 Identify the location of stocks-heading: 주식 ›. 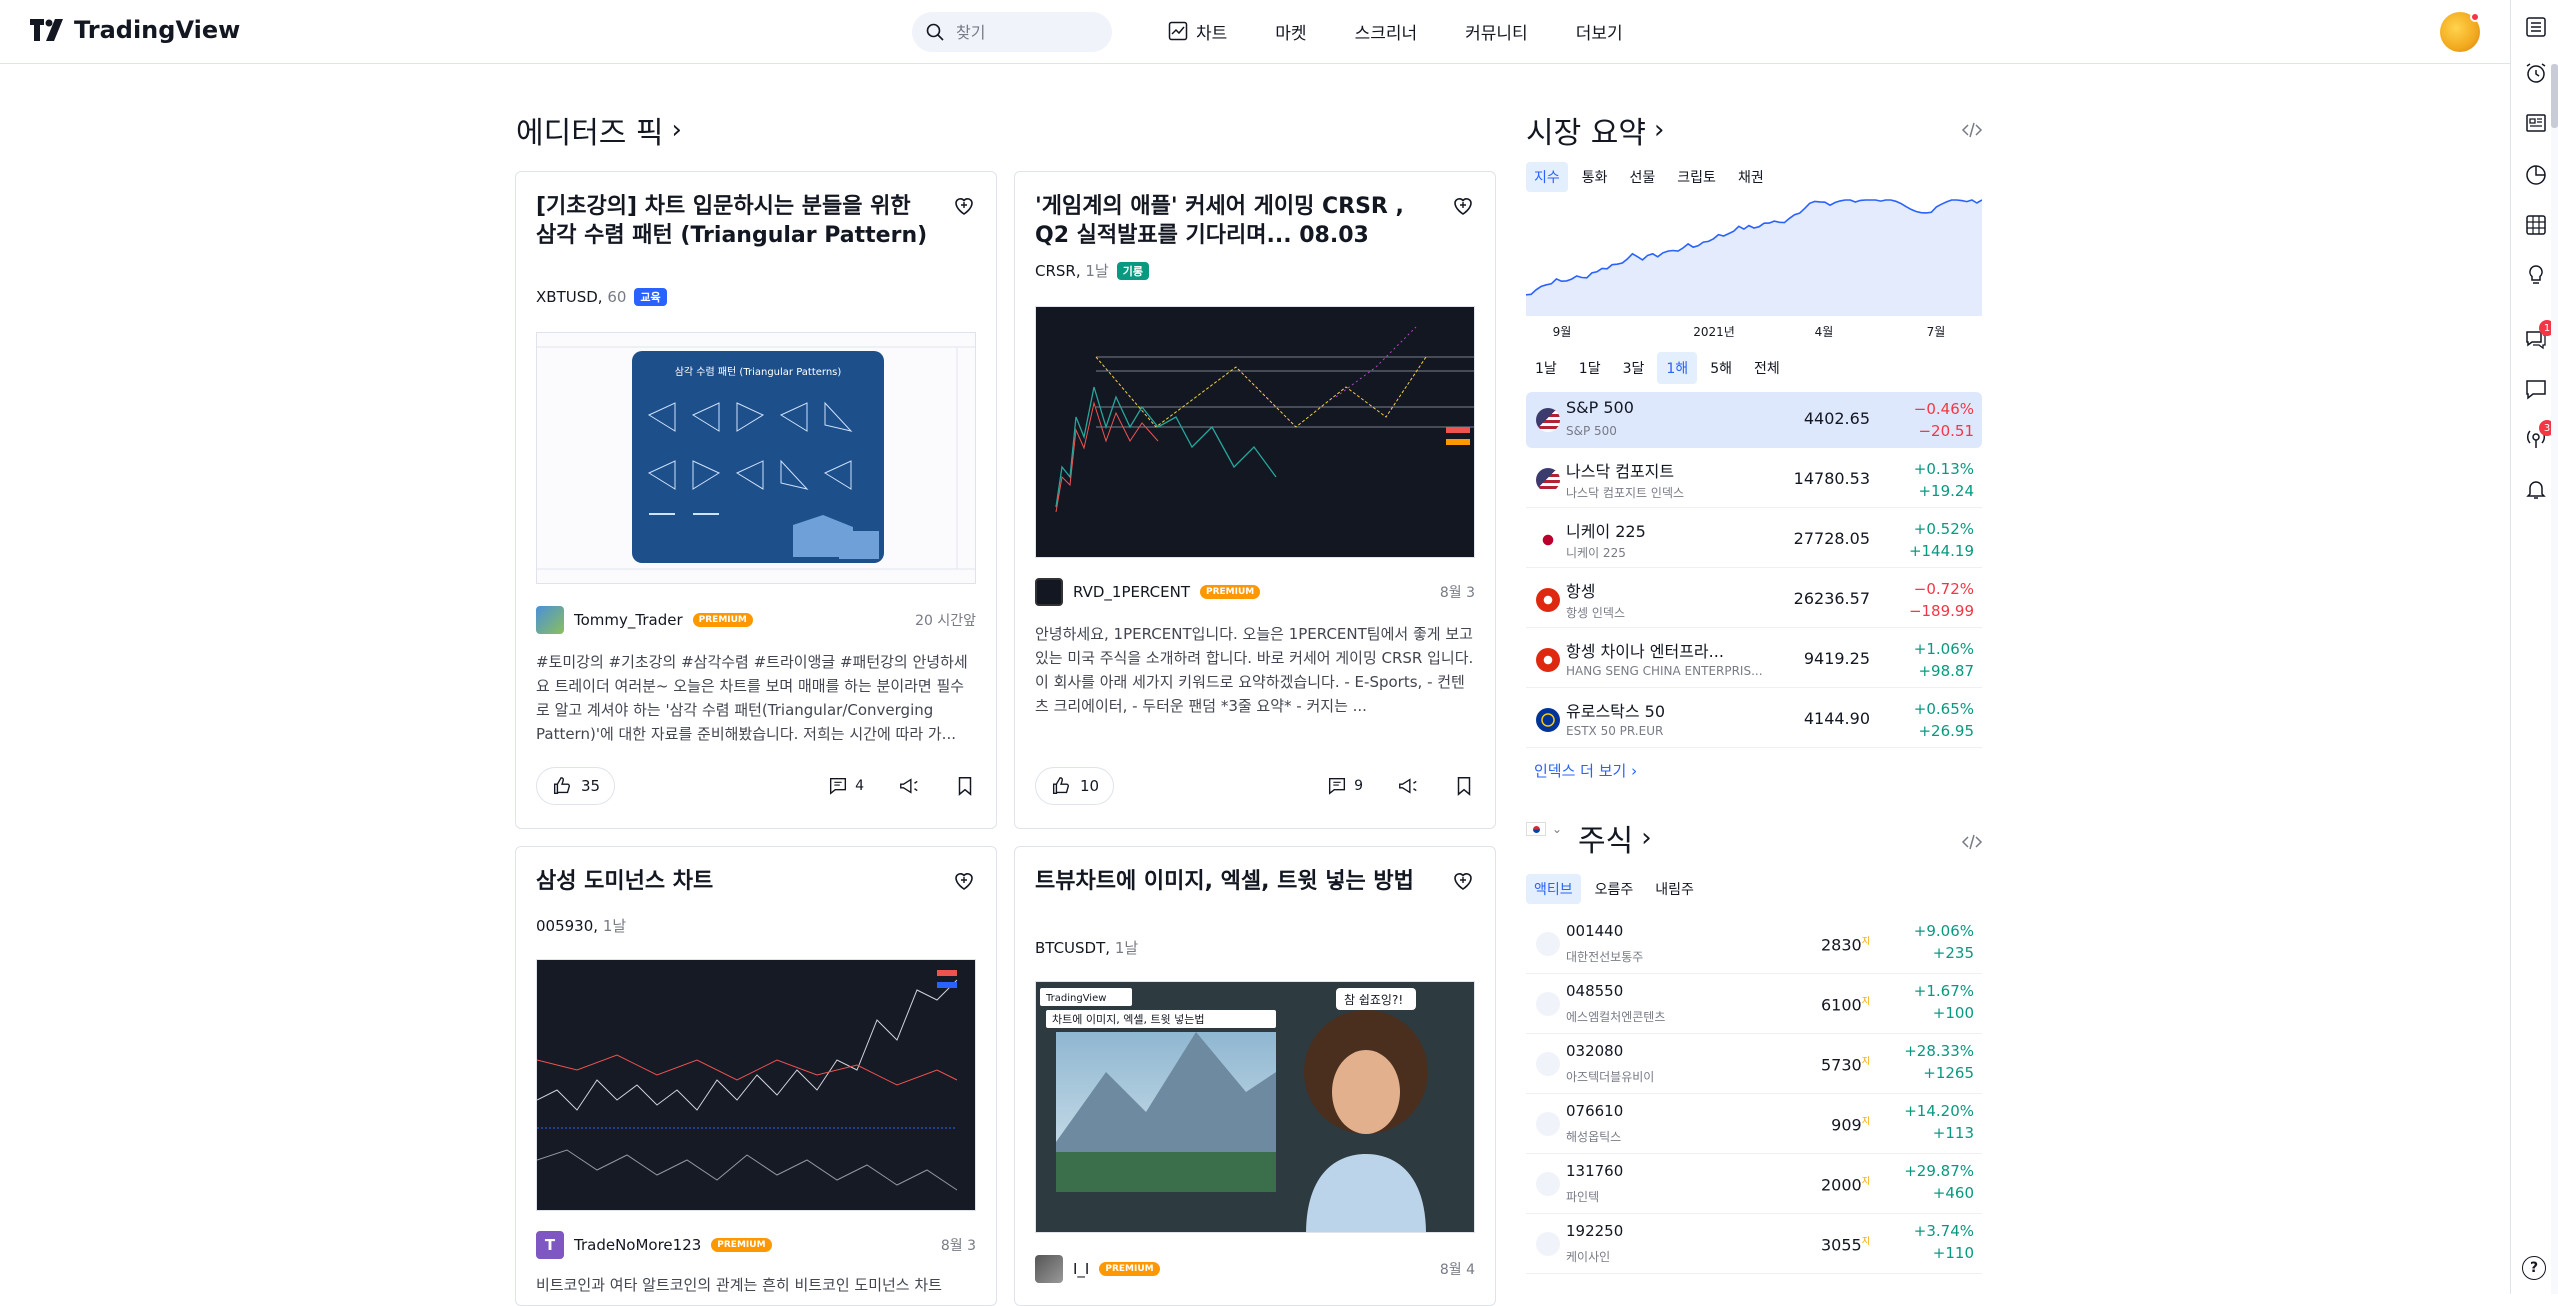
(1615, 838).